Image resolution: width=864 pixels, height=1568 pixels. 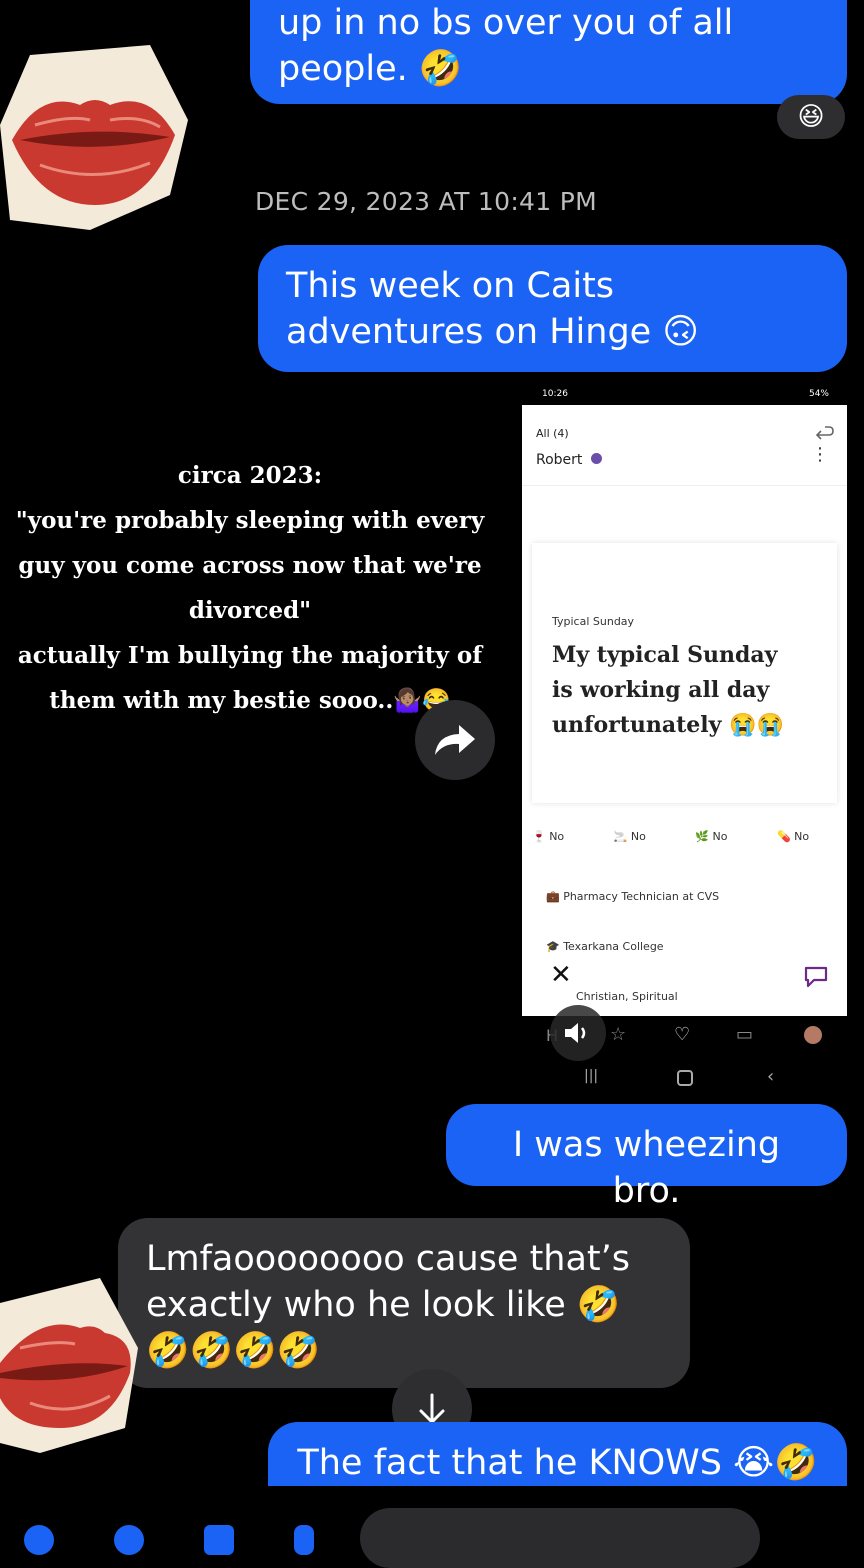 I want to click on sent-message-1: up in no bs over you of all people. 🤣, so click(x=548, y=52).